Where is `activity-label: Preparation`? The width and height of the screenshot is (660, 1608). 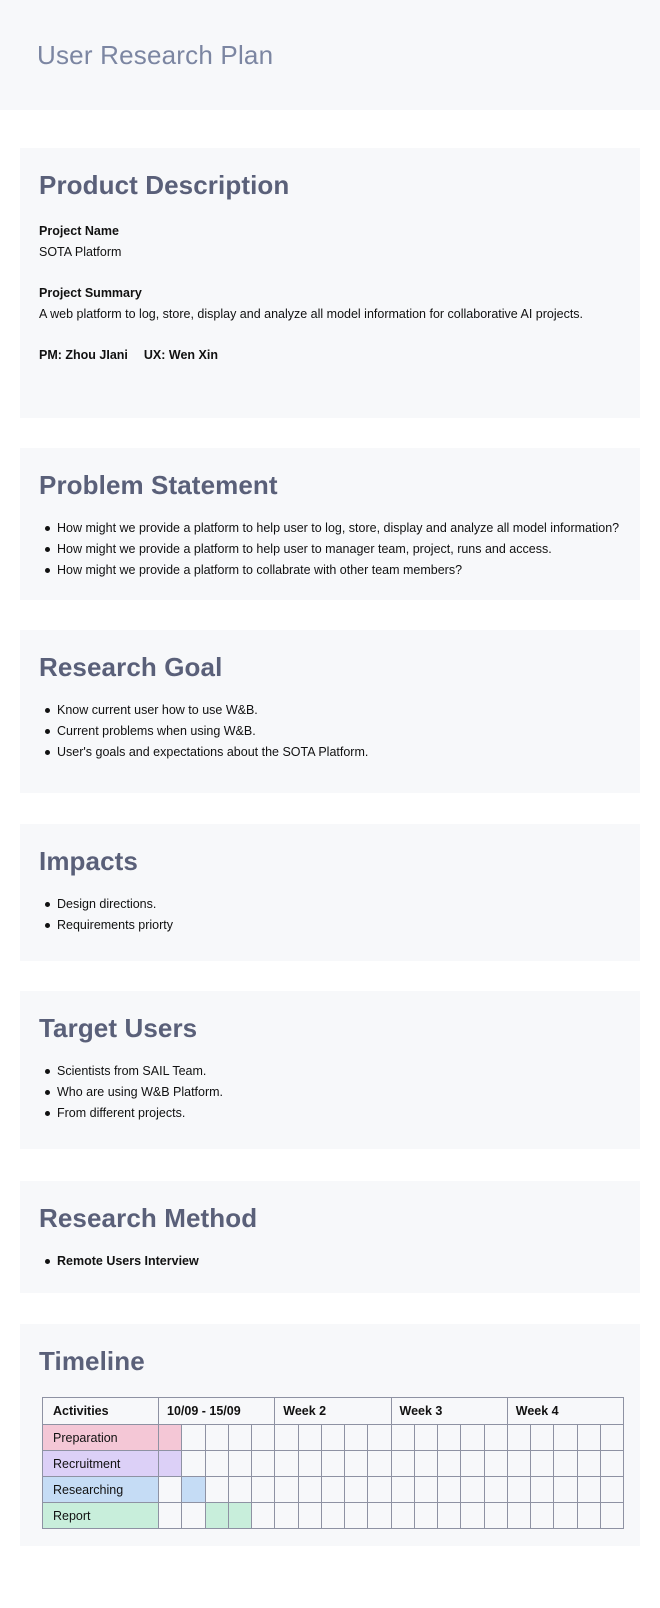 activity-label: Preparation is located at coordinates (101, 1437).